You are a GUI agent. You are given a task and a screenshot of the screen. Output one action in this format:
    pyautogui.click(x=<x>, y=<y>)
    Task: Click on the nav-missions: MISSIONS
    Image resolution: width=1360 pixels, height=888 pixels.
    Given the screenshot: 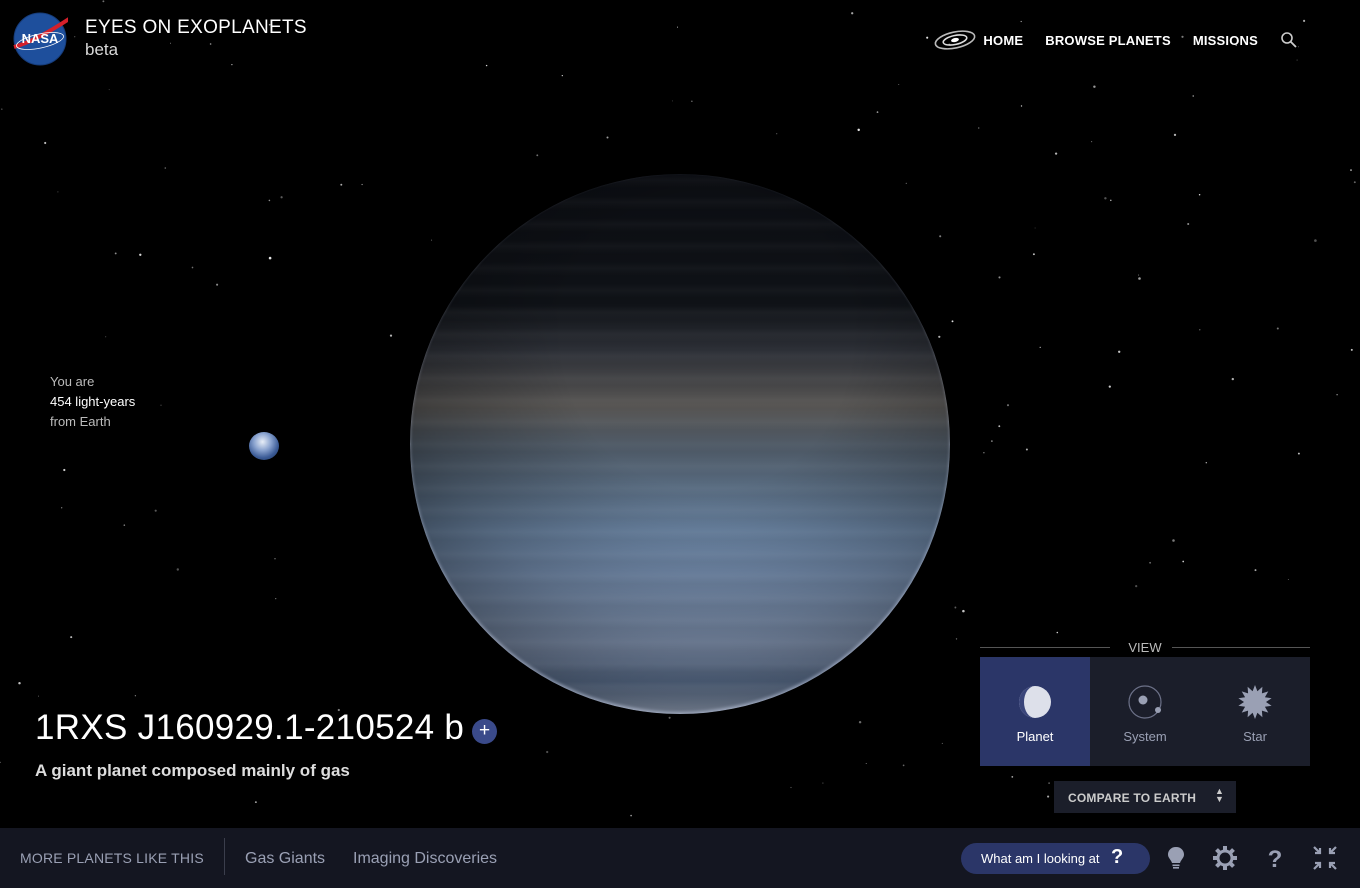 What is the action you would take?
    pyautogui.click(x=1225, y=40)
    